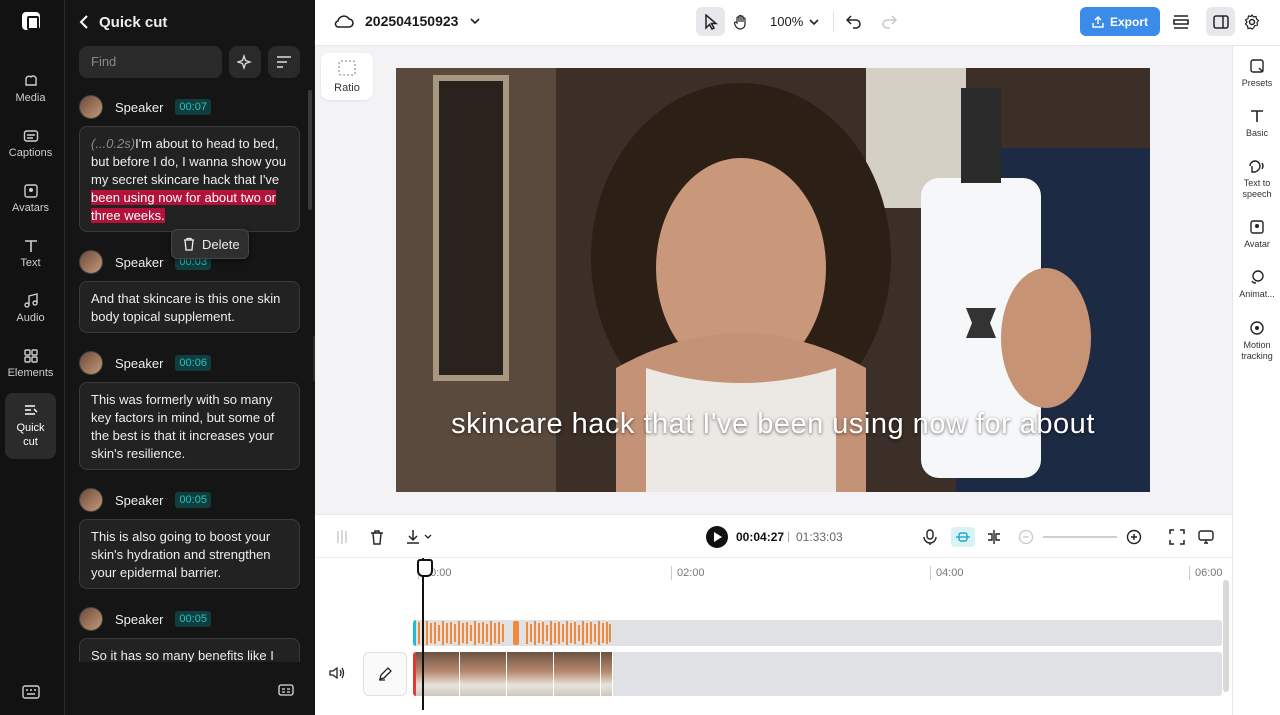  What do you see at coordinates (84, 22) in the screenshot?
I see `back-icon` at bounding box center [84, 22].